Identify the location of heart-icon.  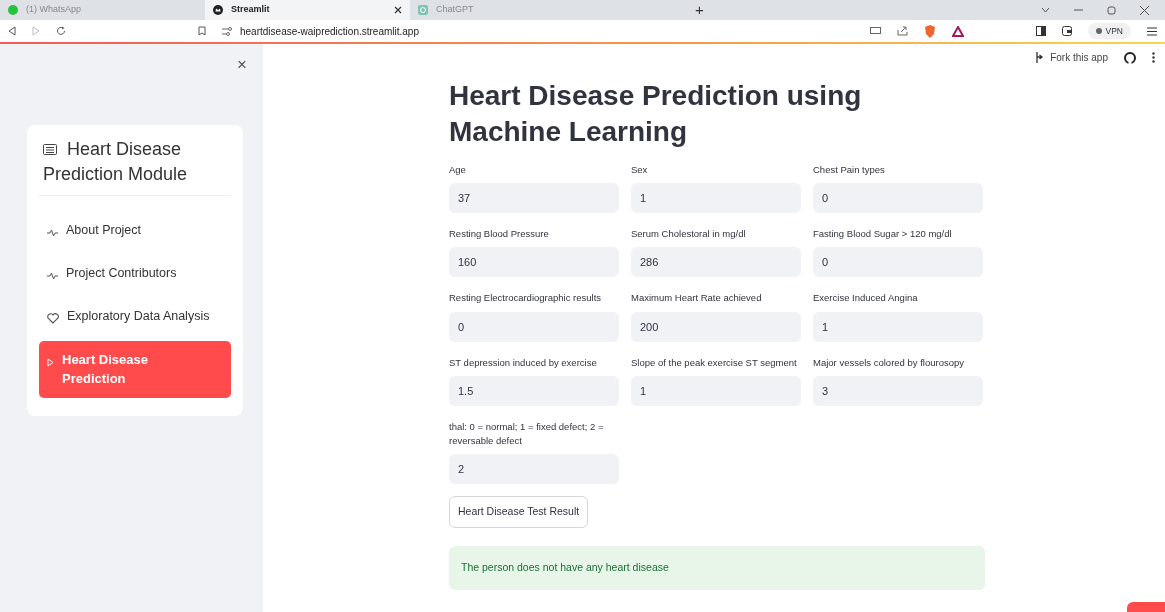
(53, 319).